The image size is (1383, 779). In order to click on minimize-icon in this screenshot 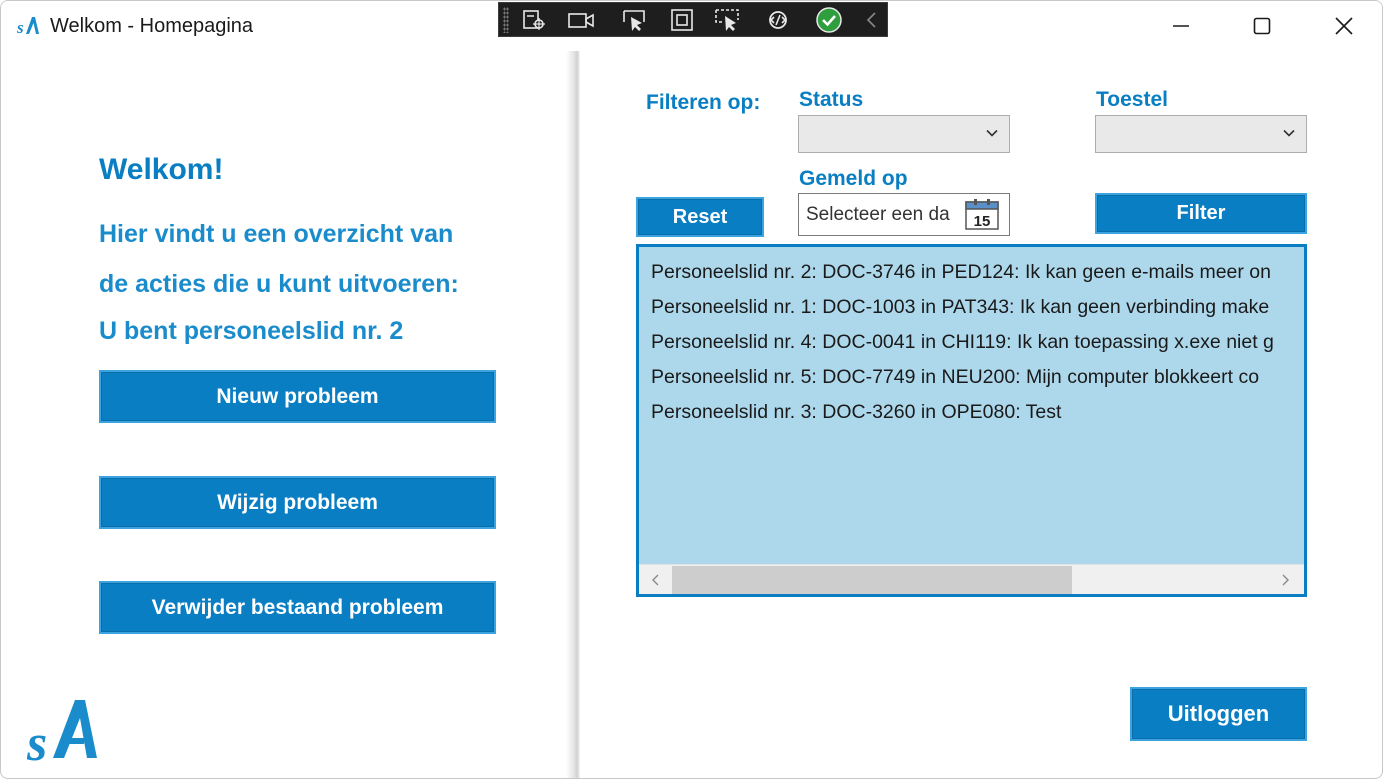, I will do `click(1181, 26)`.